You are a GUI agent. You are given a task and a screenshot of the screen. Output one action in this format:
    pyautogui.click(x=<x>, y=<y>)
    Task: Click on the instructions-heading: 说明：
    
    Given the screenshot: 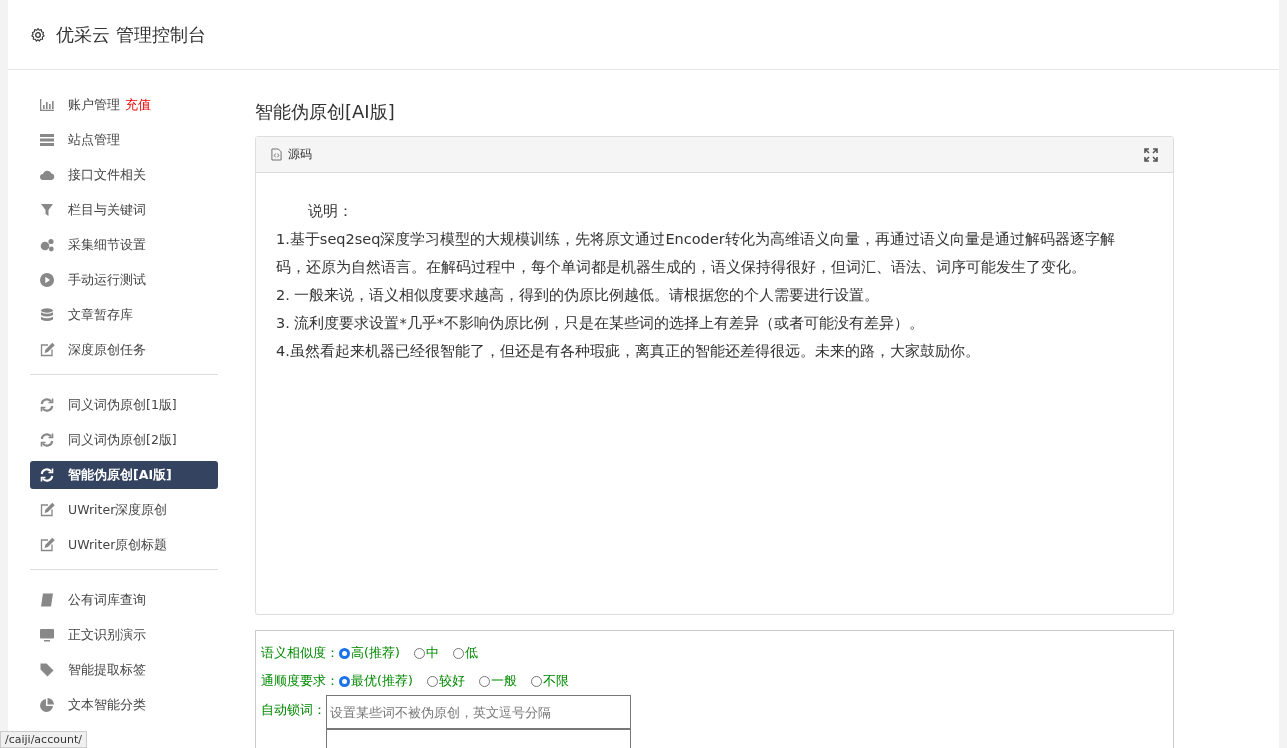 What is the action you would take?
    pyautogui.click(x=330, y=211)
    